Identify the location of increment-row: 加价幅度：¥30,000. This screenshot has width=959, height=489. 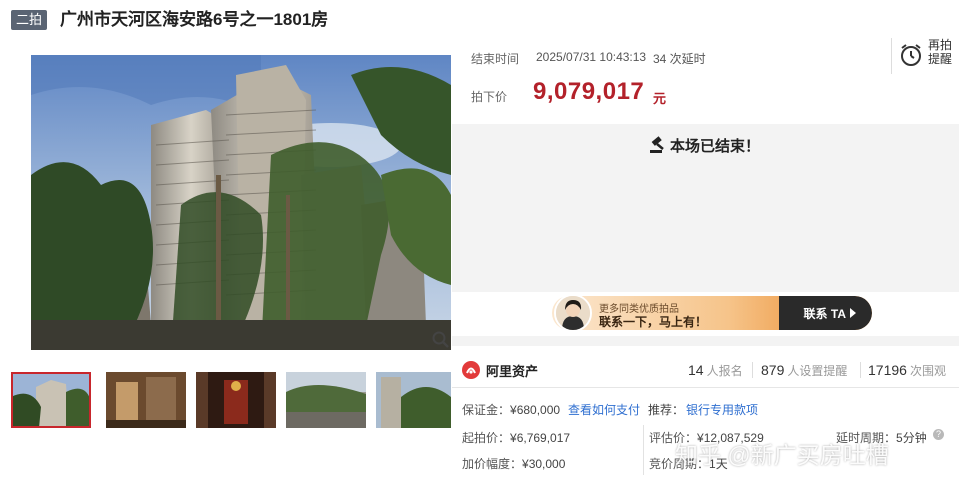
(513, 463).